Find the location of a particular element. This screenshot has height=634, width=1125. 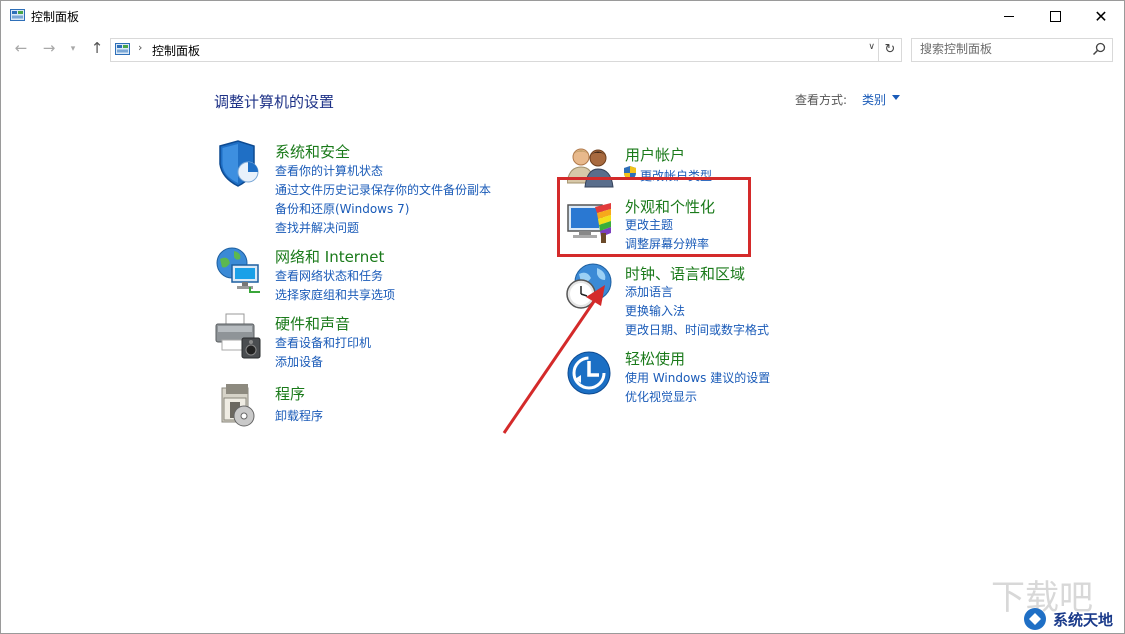

watermark-brand-text: 系统天地 is located at coordinates (1083, 620).